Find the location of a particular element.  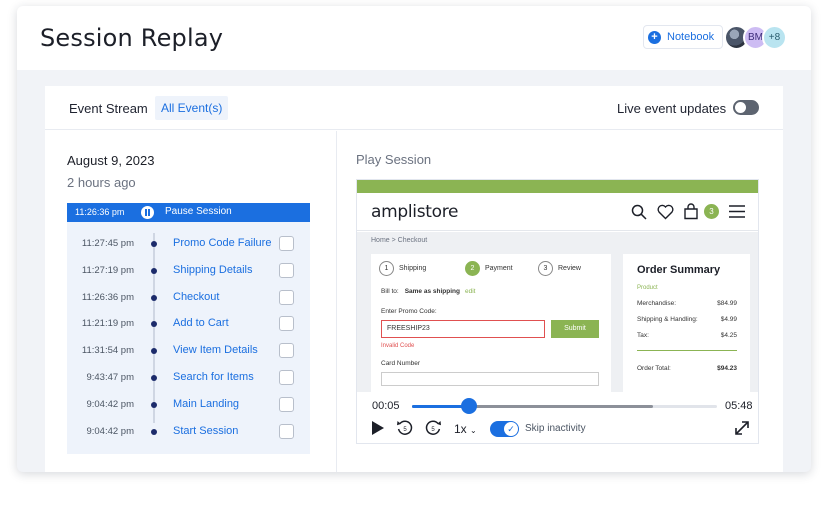

avatar-group: BM +8 is located at coordinates (755, 37).